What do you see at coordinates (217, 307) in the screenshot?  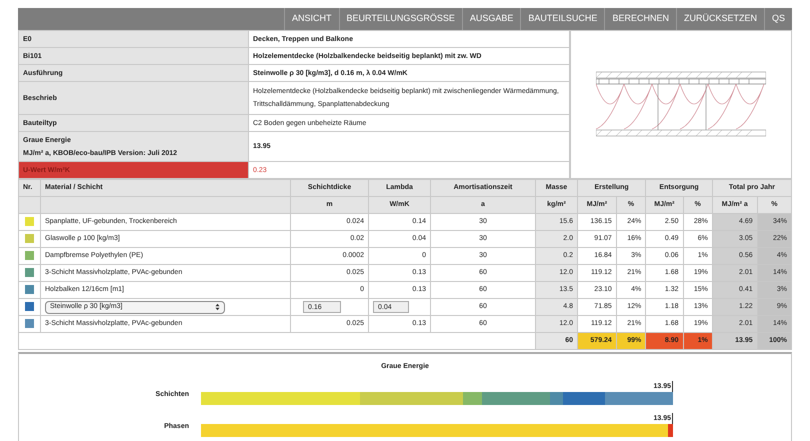 I see `stepper-icon` at bounding box center [217, 307].